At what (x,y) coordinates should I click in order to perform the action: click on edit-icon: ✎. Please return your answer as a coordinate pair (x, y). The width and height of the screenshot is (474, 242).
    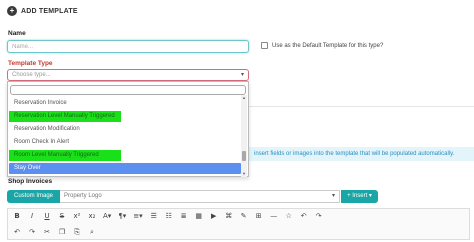
    Looking at the image, I should click on (244, 216).